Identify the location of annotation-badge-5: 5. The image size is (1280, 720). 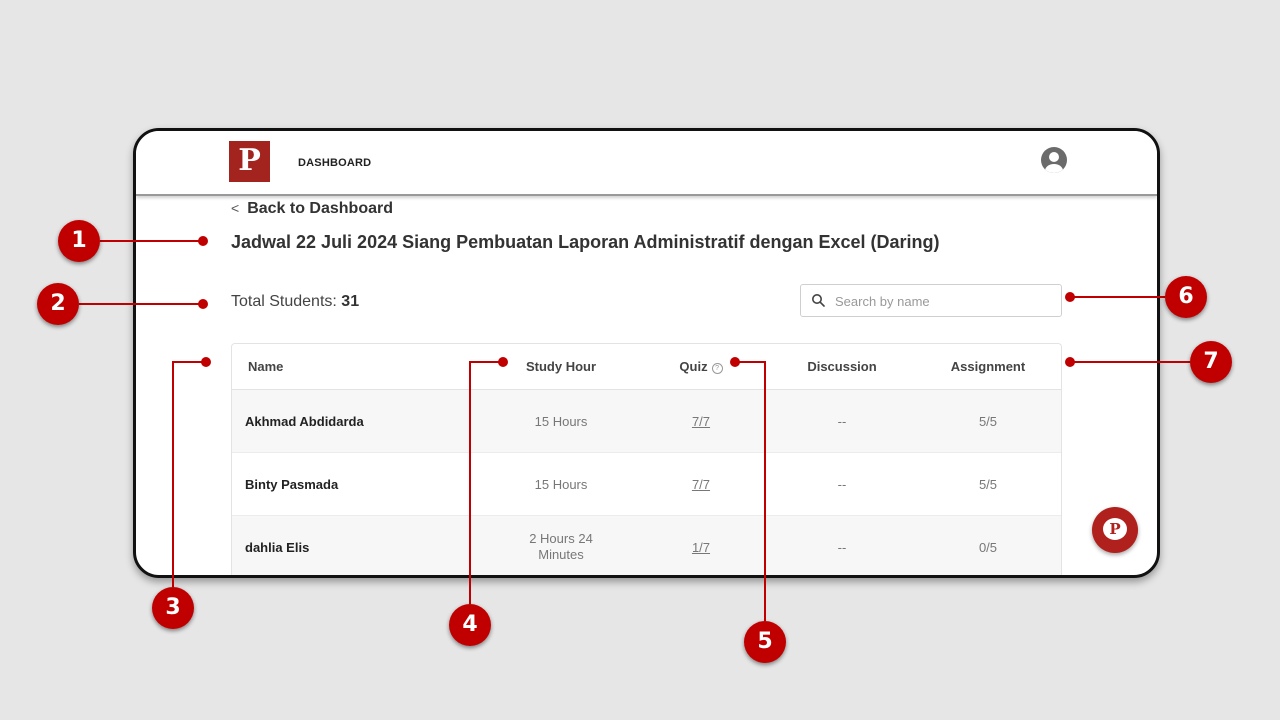
(765, 642).